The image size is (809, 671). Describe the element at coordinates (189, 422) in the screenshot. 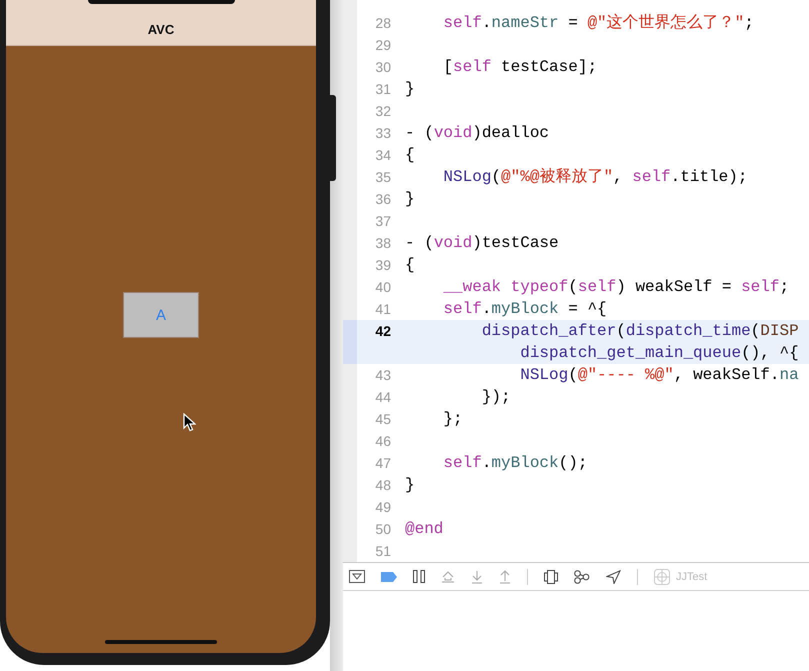

I see `pointer-cursor-icon` at that location.